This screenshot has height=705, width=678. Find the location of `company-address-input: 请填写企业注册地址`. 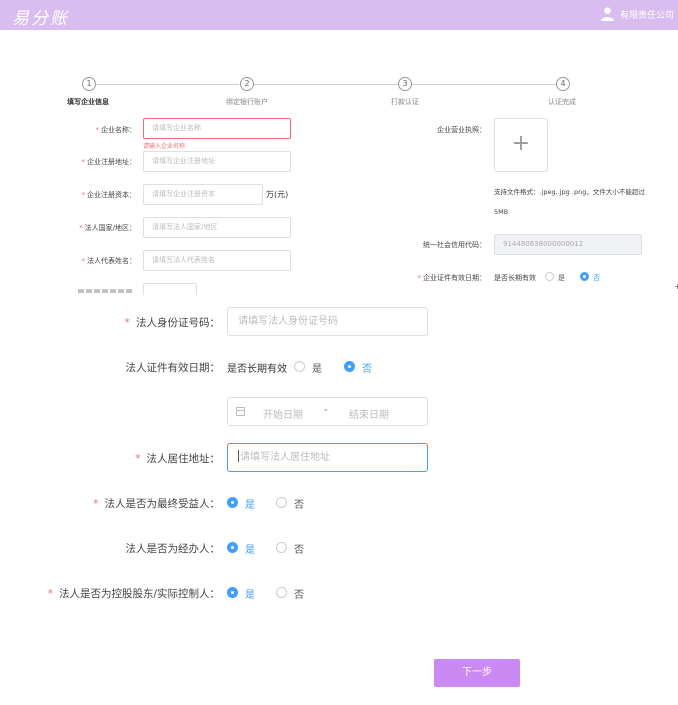

company-address-input: 请填写企业注册地址 is located at coordinates (217, 161).